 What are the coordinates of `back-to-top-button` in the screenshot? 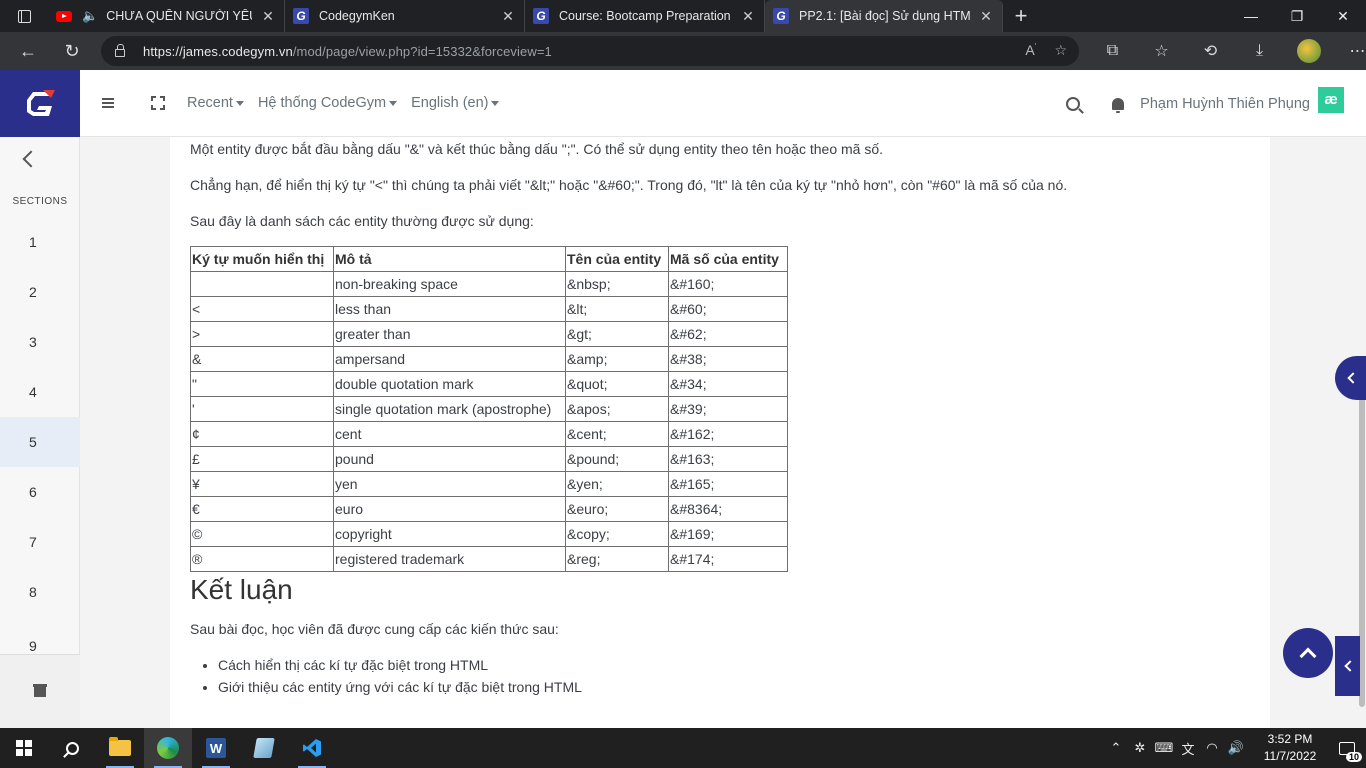 It's located at (1308, 653).